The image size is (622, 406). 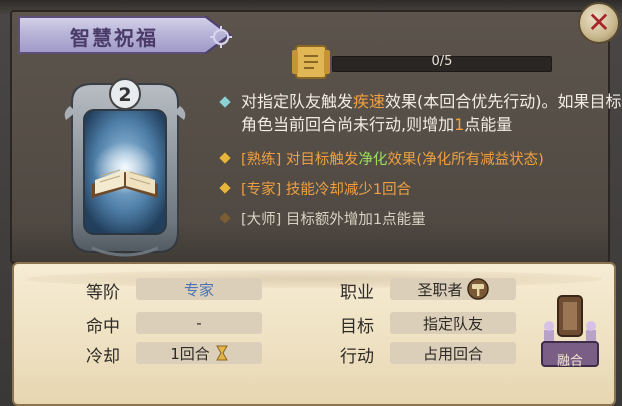 I want to click on hourglass-icon, so click(x=221, y=353).